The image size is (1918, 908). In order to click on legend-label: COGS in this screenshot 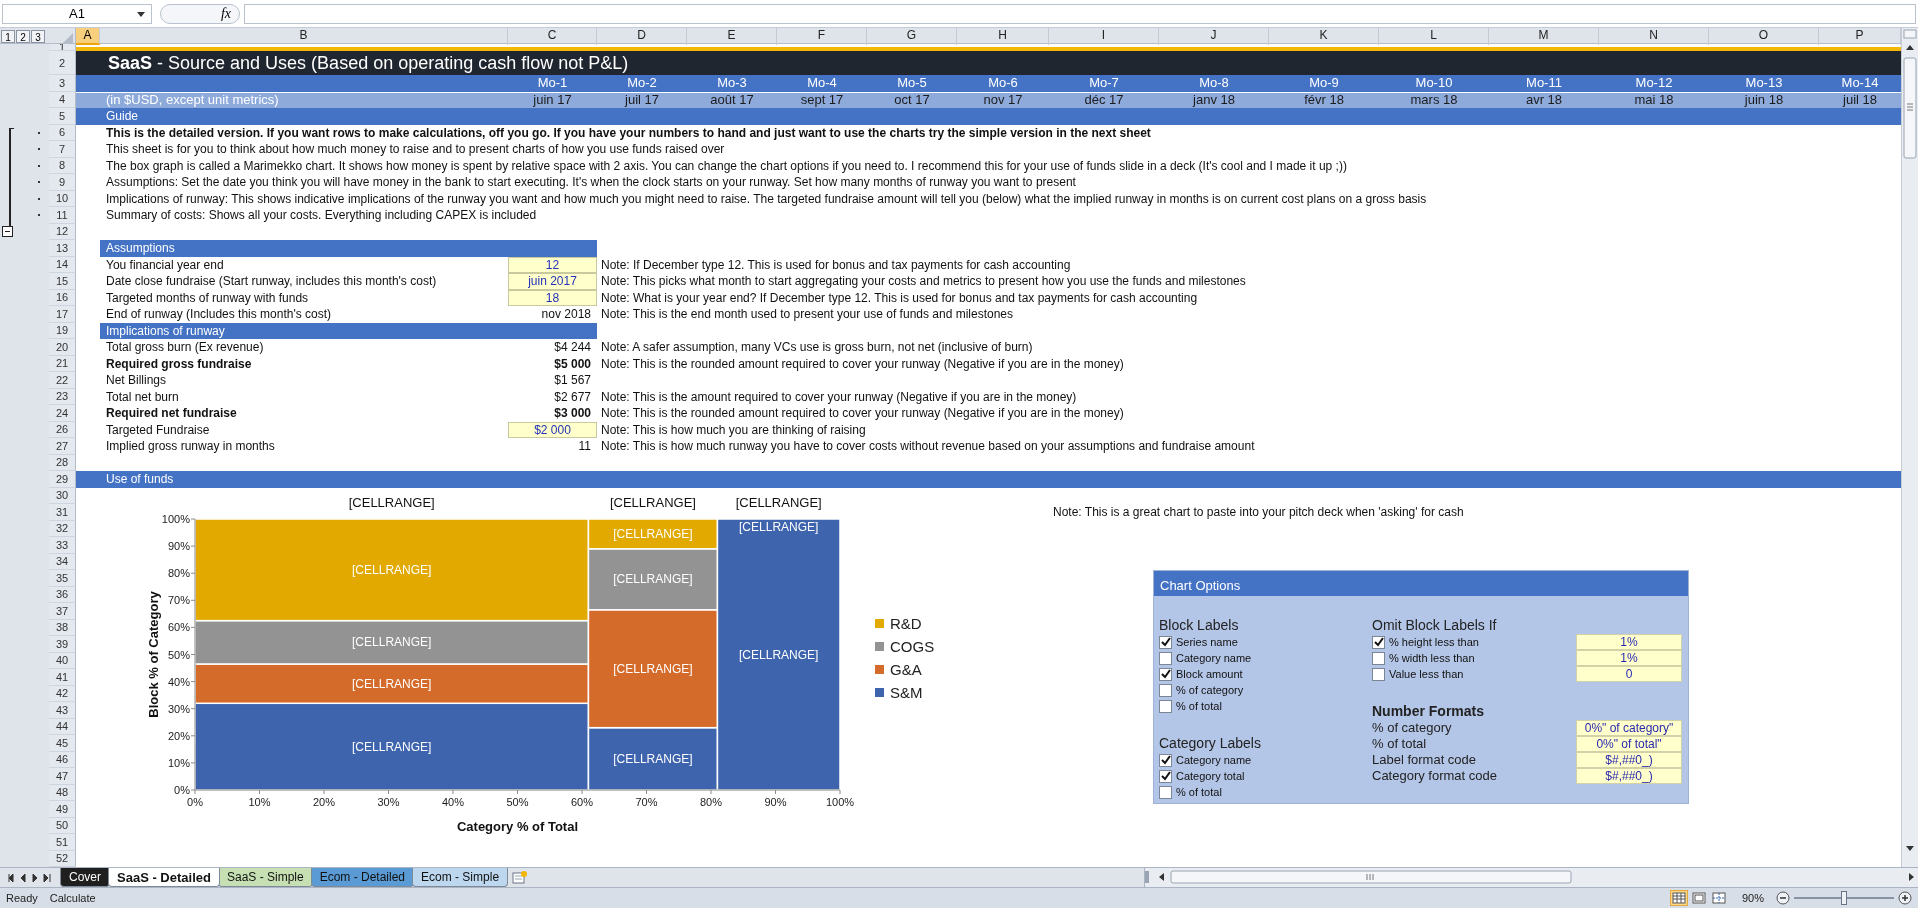, I will do `click(912, 646)`.